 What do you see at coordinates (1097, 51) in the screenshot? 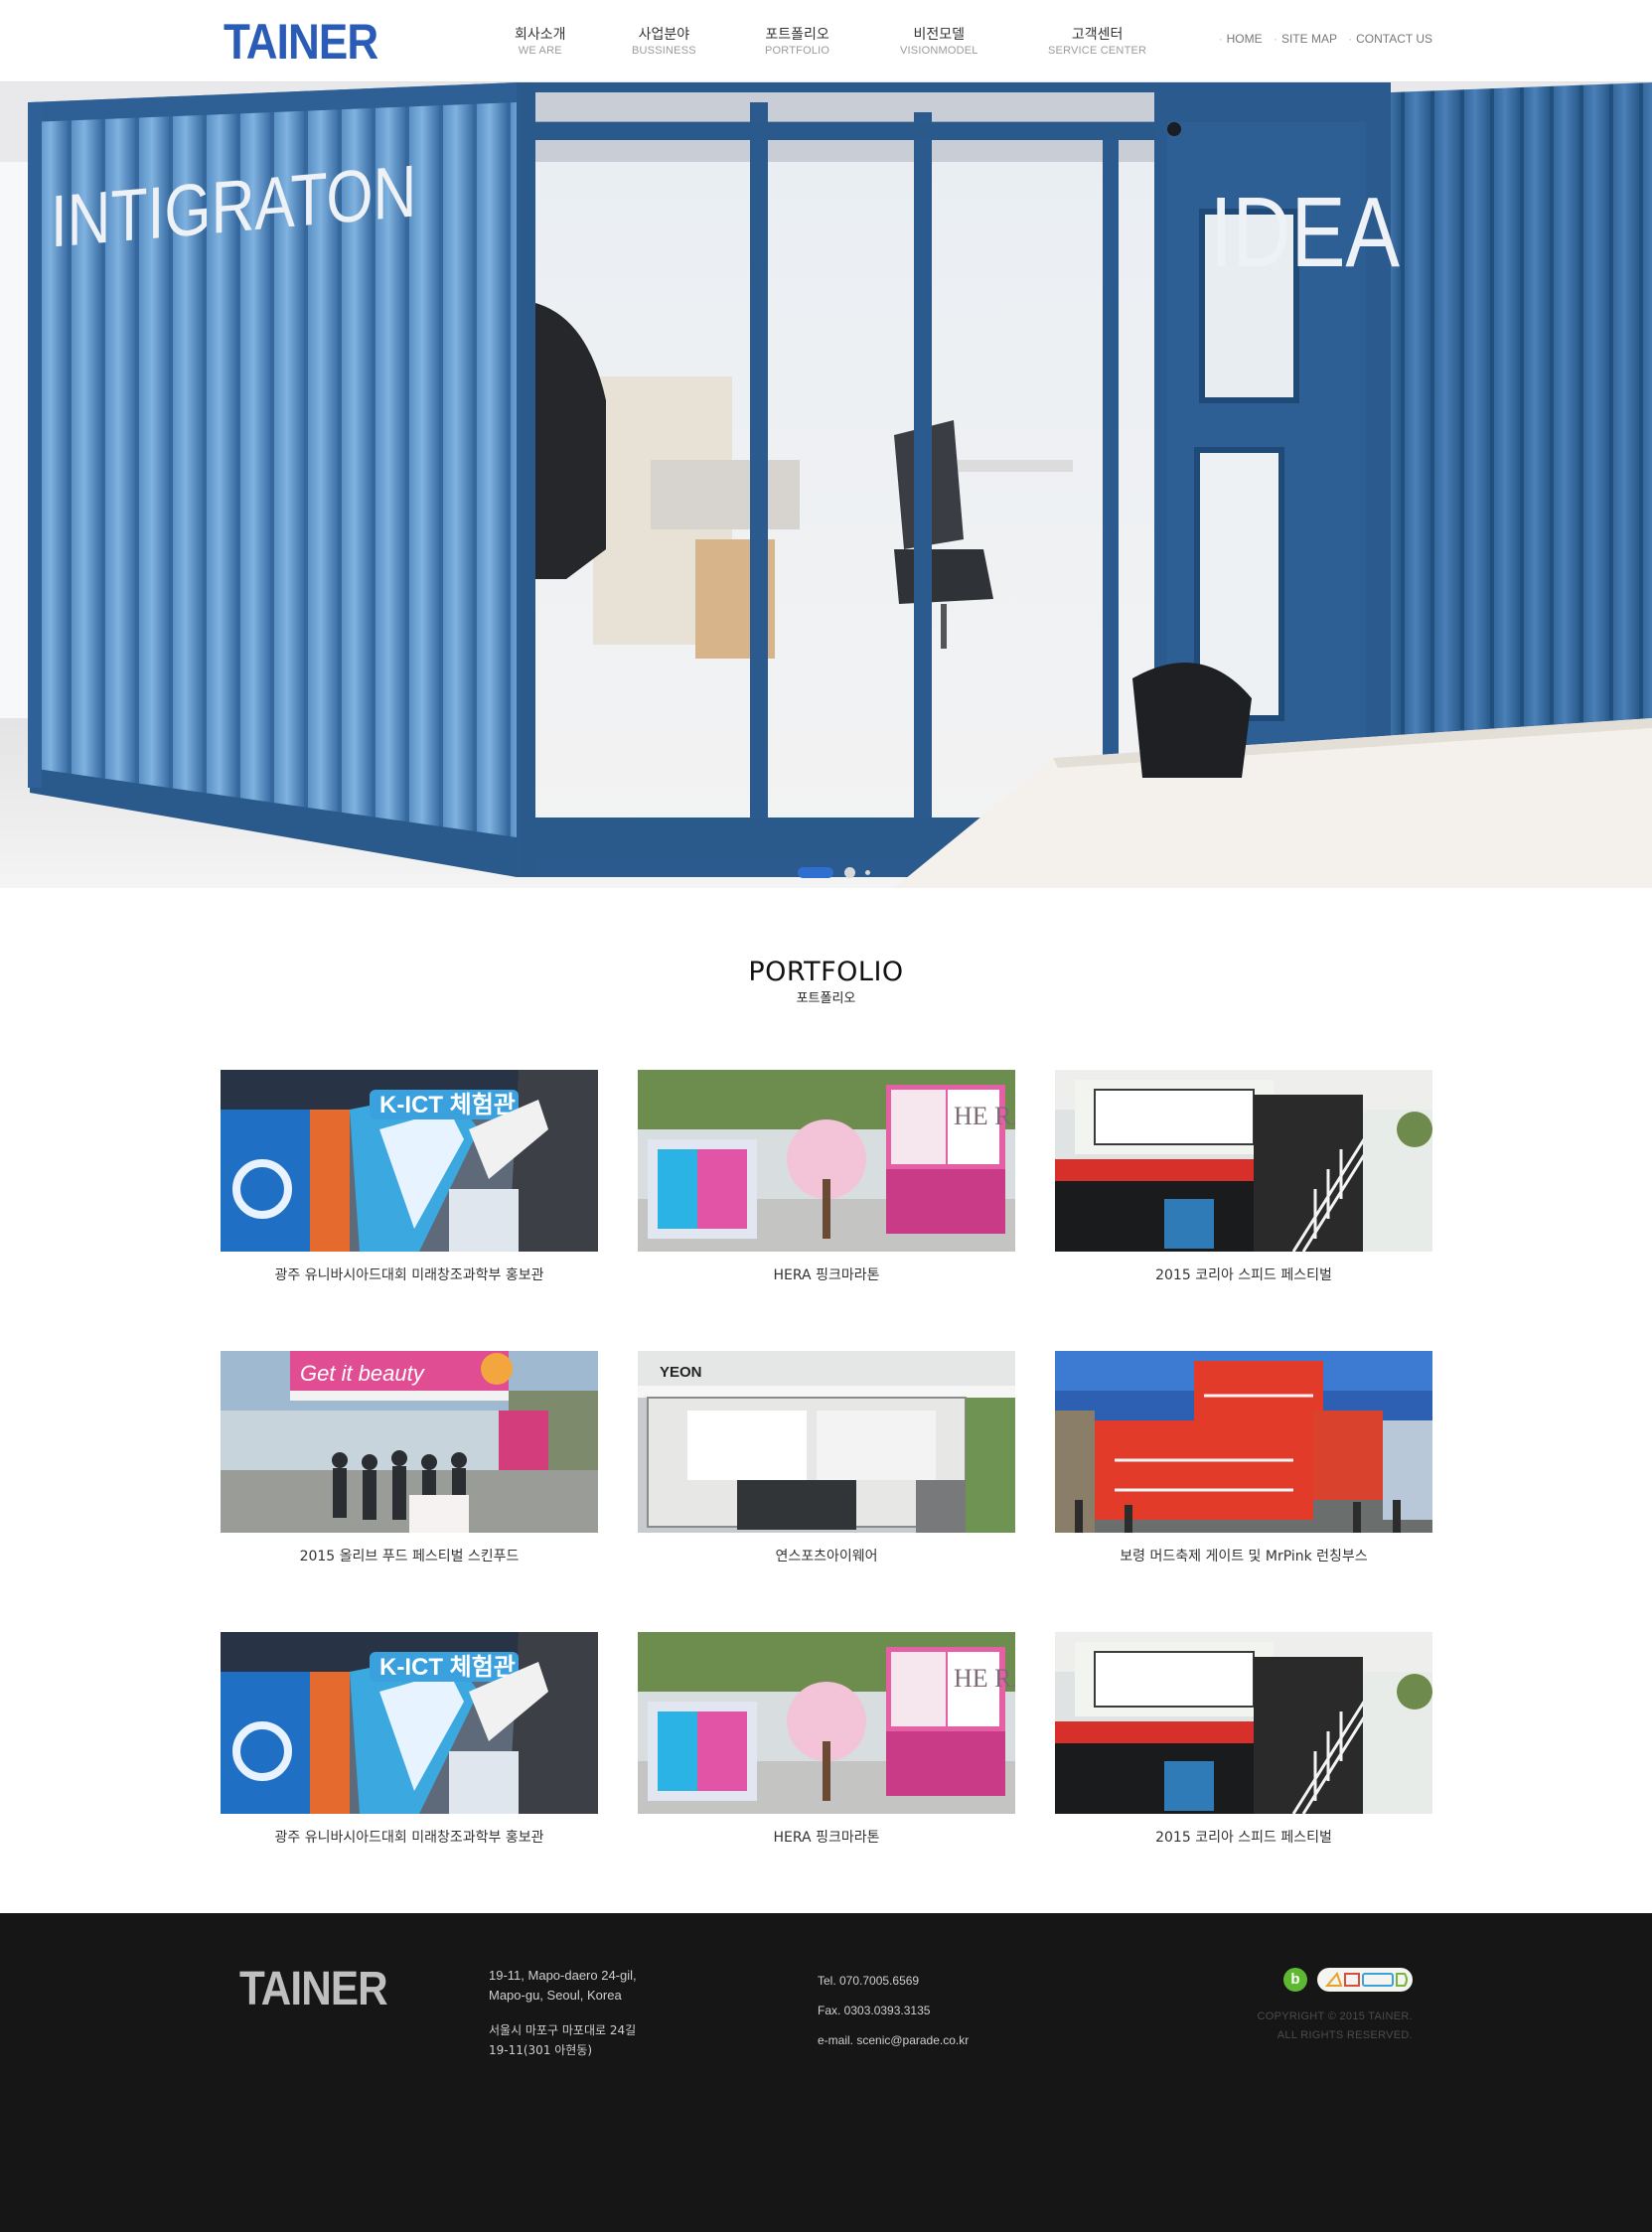
I see `nav-label-en: SERVICE CENTER` at bounding box center [1097, 51].